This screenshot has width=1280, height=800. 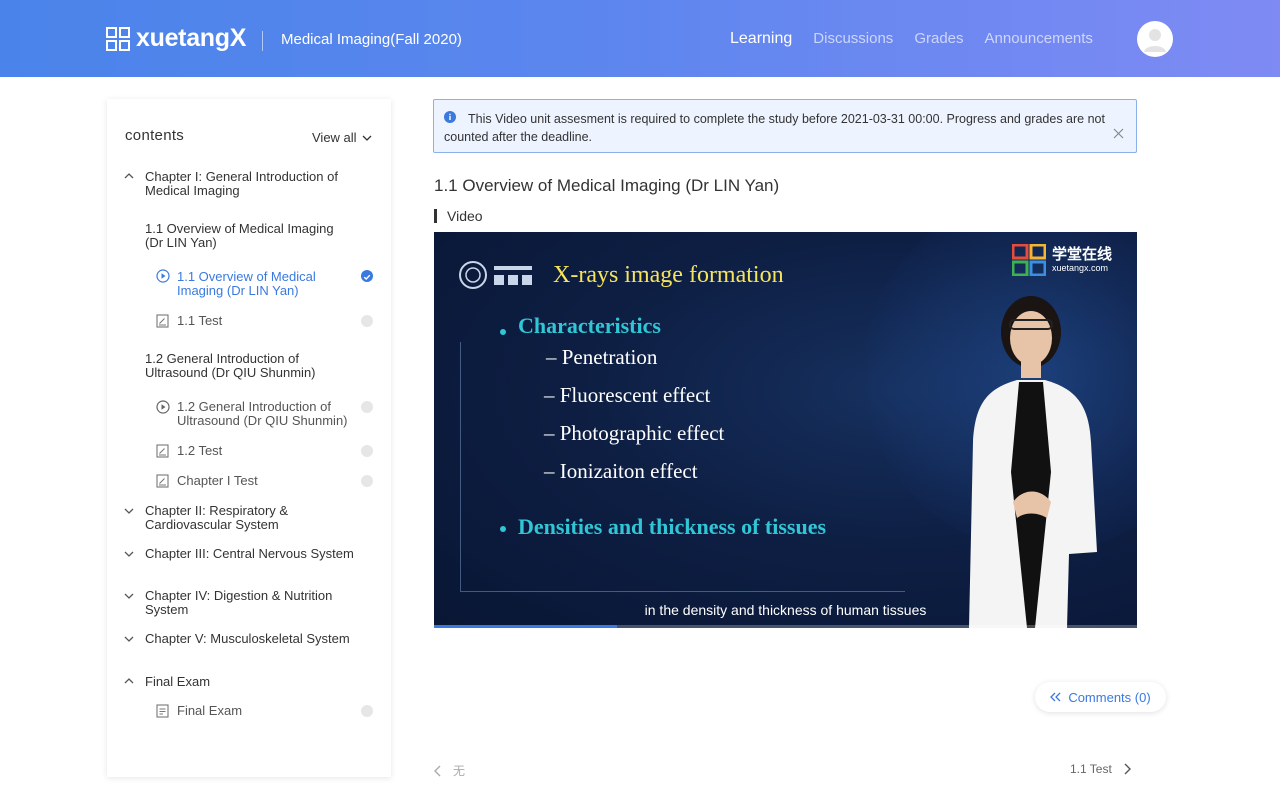 I want to click on section-label: Video, so click(x=458, y=216).